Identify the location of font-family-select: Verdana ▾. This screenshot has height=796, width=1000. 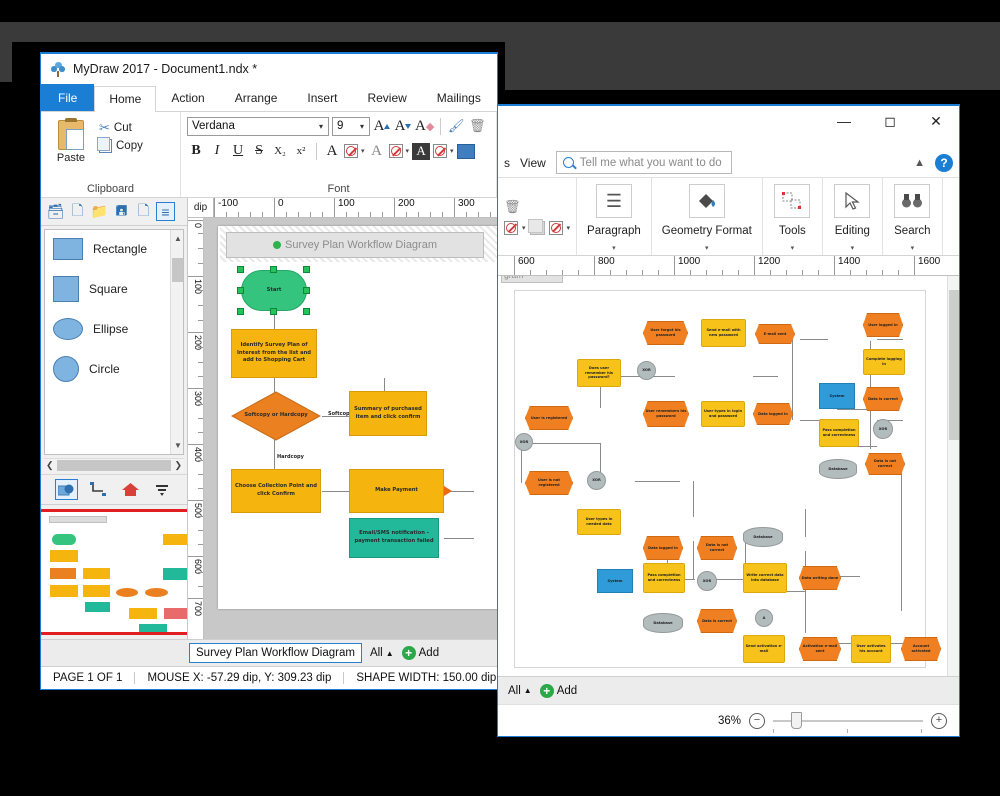
(258, 126).